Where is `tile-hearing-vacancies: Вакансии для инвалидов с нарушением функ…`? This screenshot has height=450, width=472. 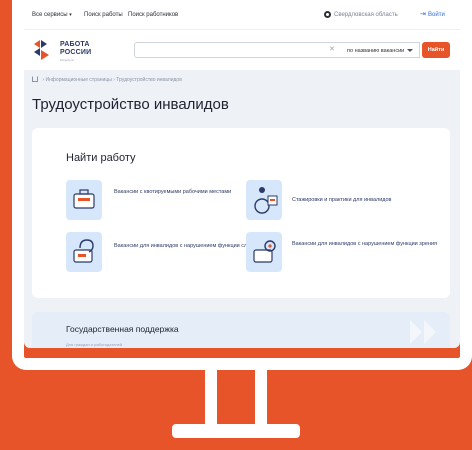 tile-hearing-vacancies: Вакансии для инвалидов с нарушением функ… is located at coordinates (189, 246).